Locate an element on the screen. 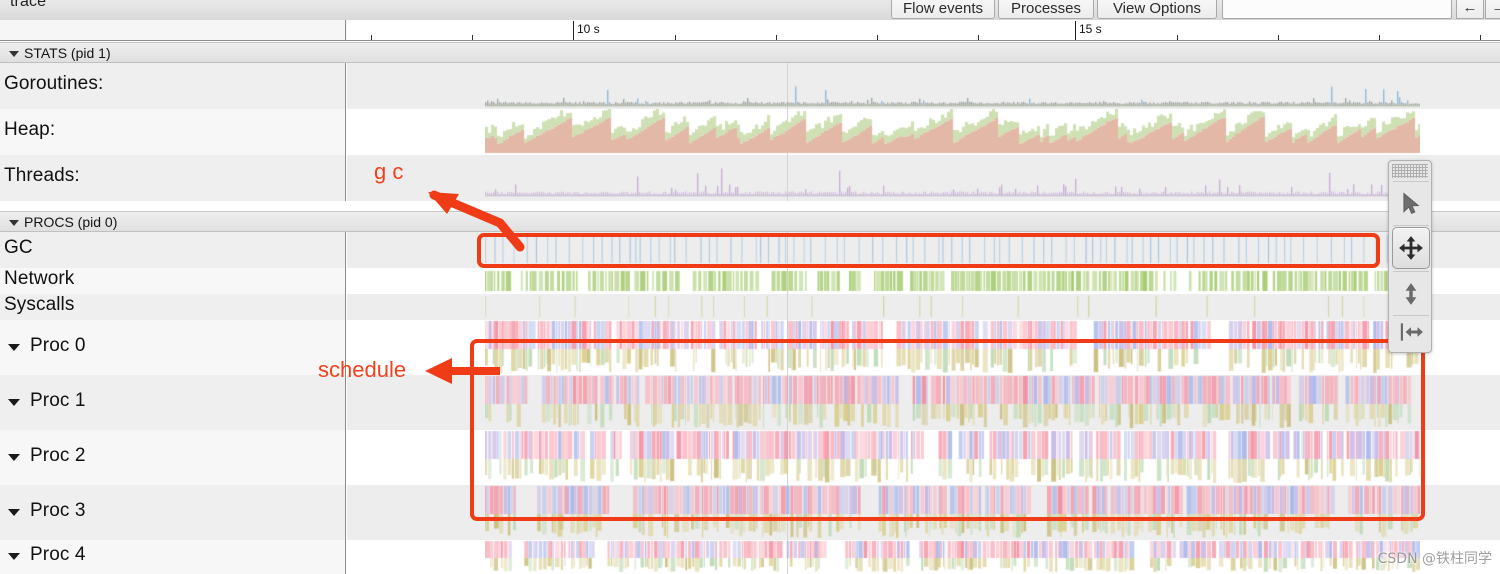 This screenshot has height=574, width=1500. row-label: Proc 1 is located at coordinates (58, 400).